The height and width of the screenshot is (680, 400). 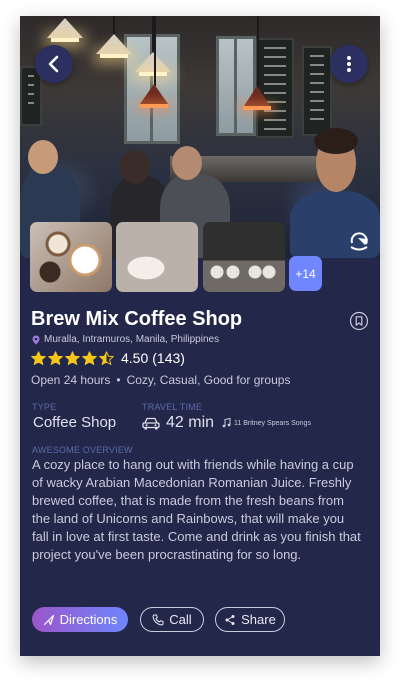 What do you see at coordinates (48, 619) in the screenshot?
I see `navigation-arrow-icon` at bounding box center [48, 619].